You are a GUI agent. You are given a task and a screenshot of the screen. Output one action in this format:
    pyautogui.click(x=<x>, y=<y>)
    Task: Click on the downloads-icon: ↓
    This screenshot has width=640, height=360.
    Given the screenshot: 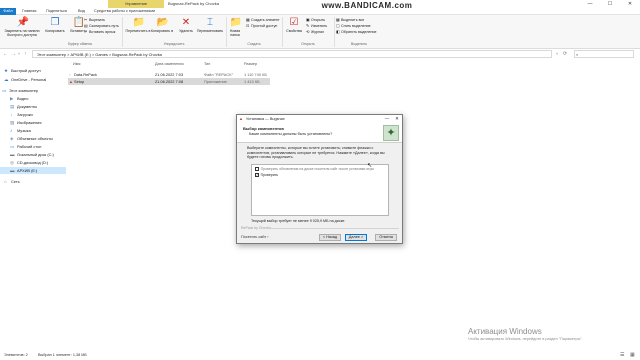 What is the action you would take?
    pyautogui.click(x=11, y=114)
    